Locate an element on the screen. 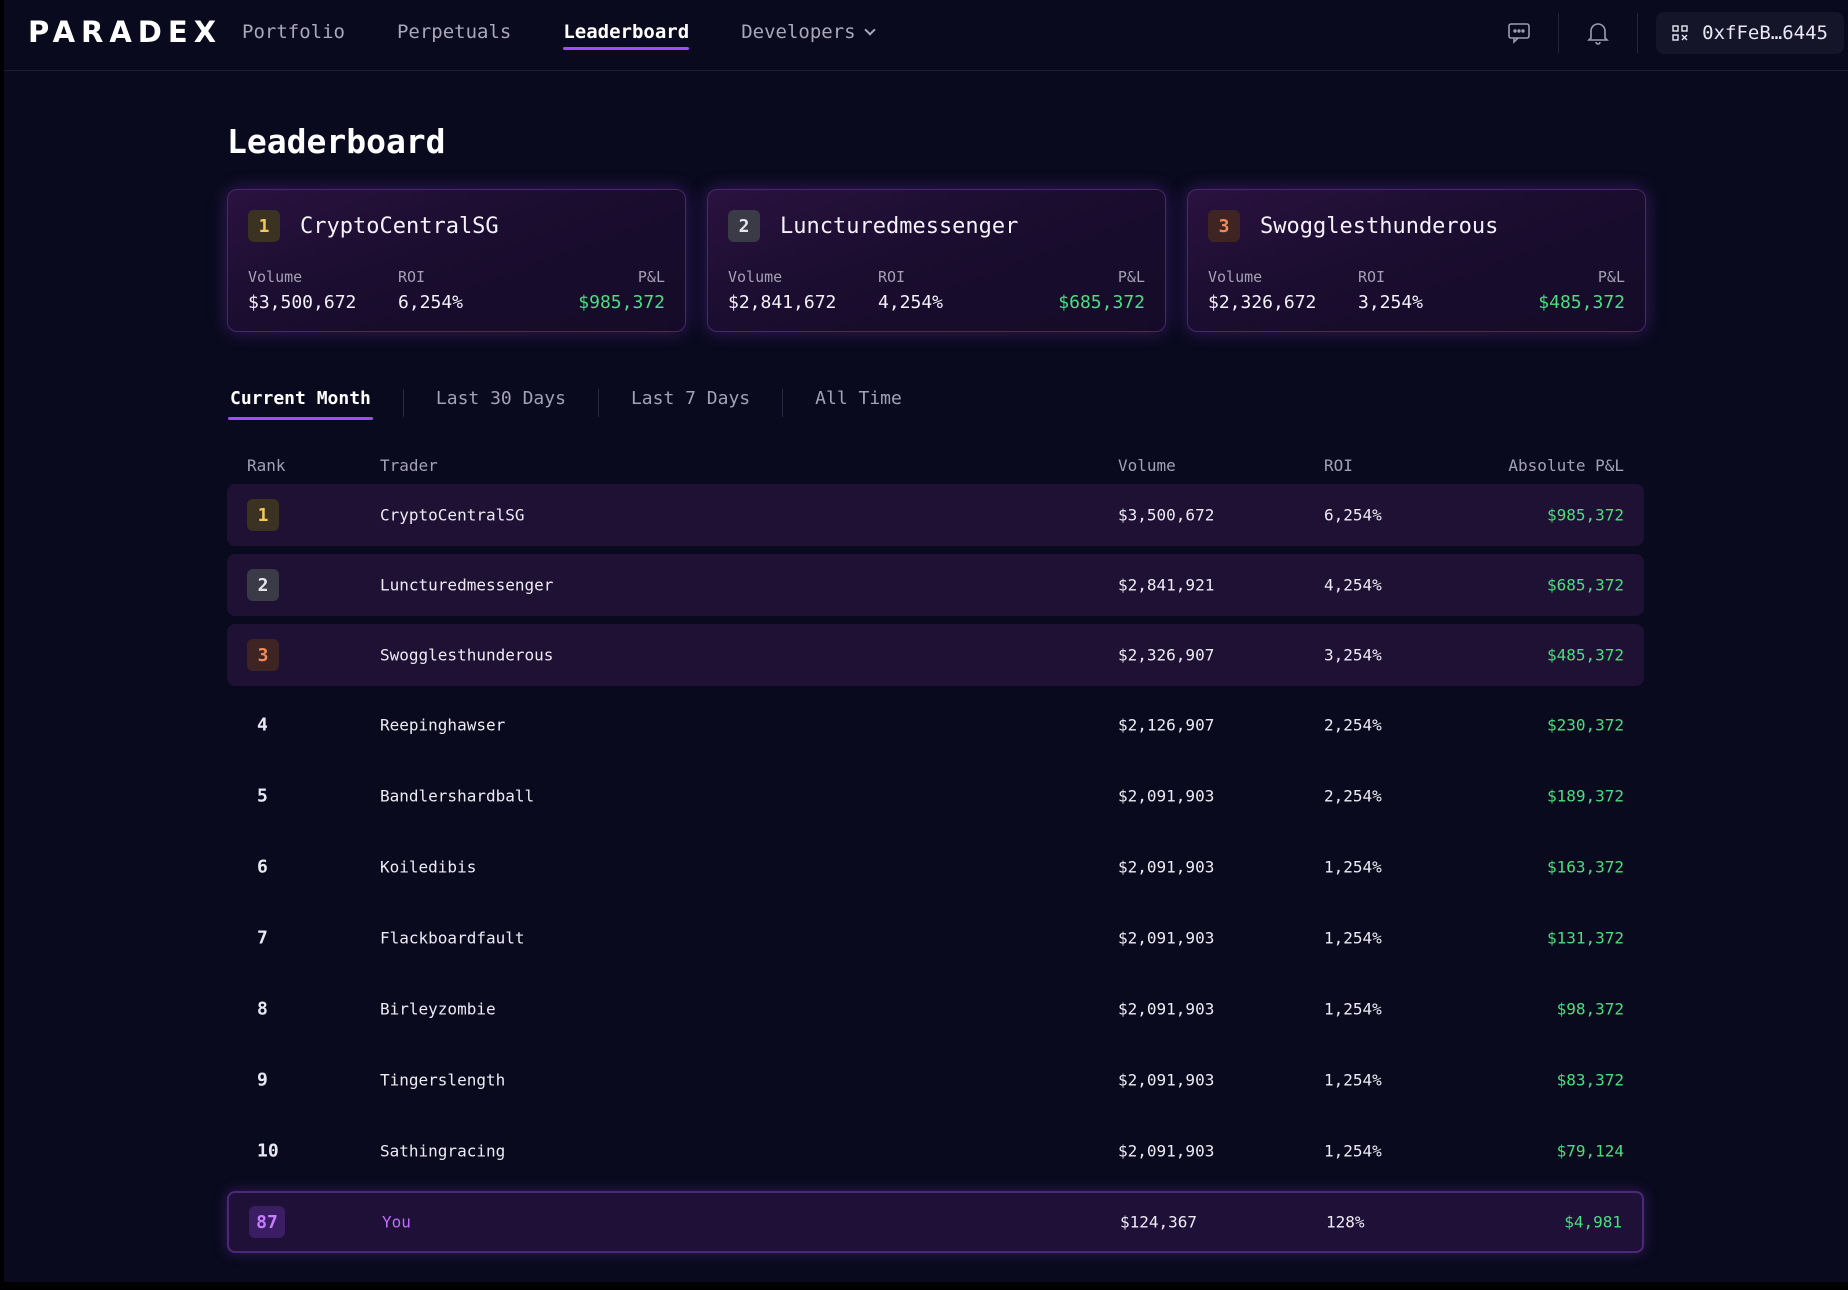  volume-cell: $2,126,907 is located at coordinates (1166, 725).